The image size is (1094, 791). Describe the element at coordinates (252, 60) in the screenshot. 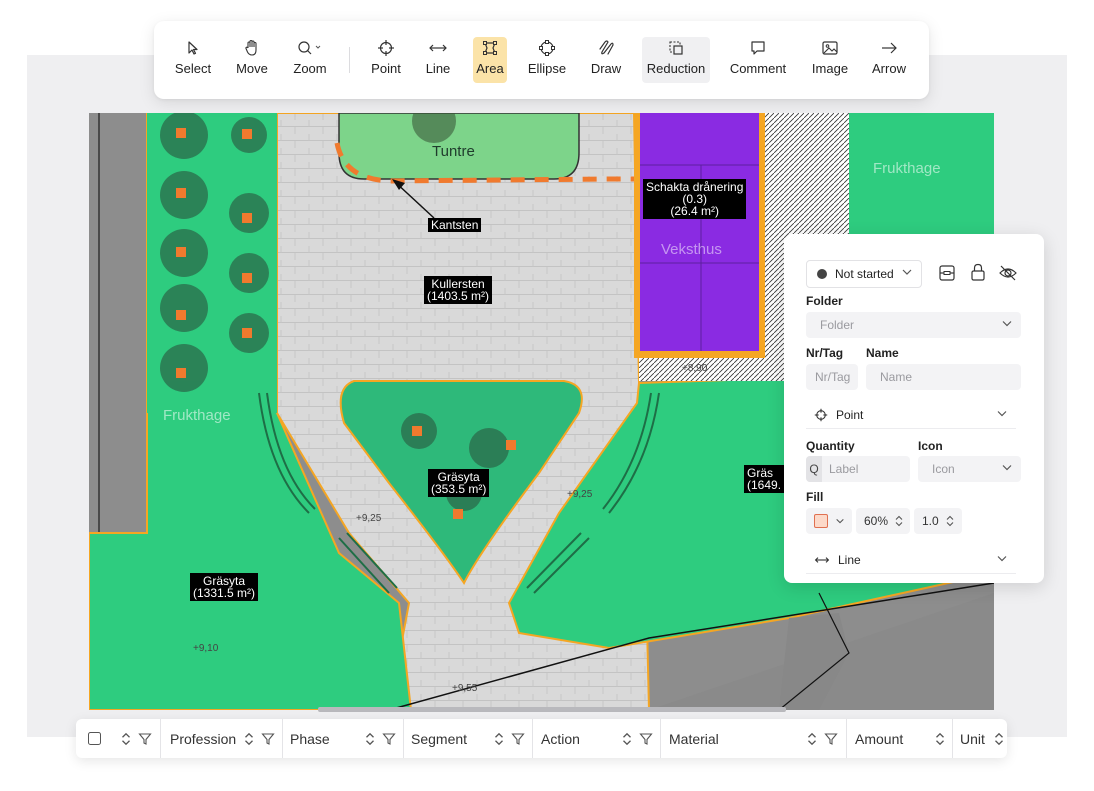

I see `tool-move: Move` at that location.